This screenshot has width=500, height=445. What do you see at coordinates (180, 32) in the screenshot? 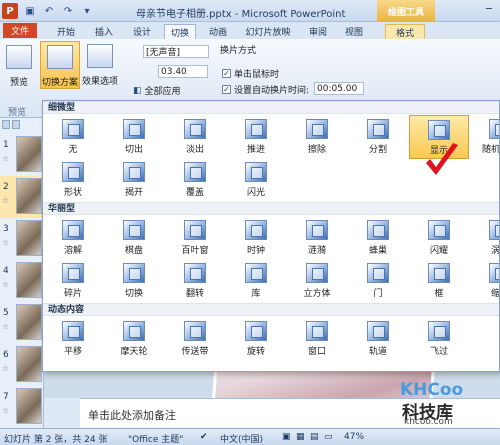
I see `tab-transitions: 切换` at bounding box center [180, 32].